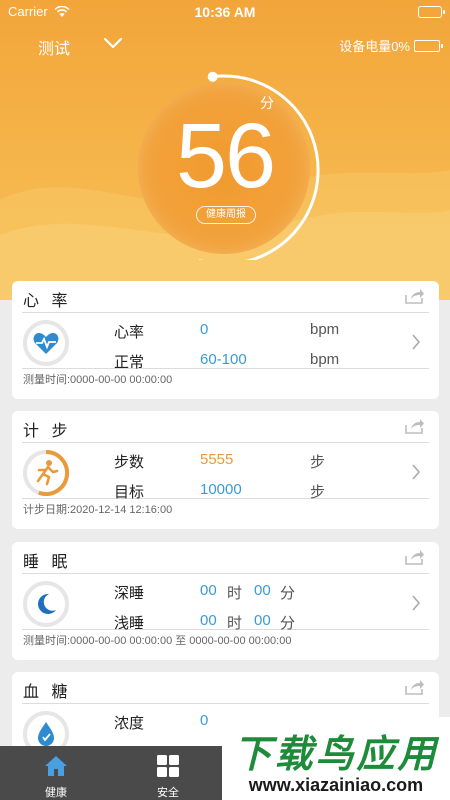  Describe the element at coordinates (46, 604) in the screenshot. I see `moon-icon` at that location.